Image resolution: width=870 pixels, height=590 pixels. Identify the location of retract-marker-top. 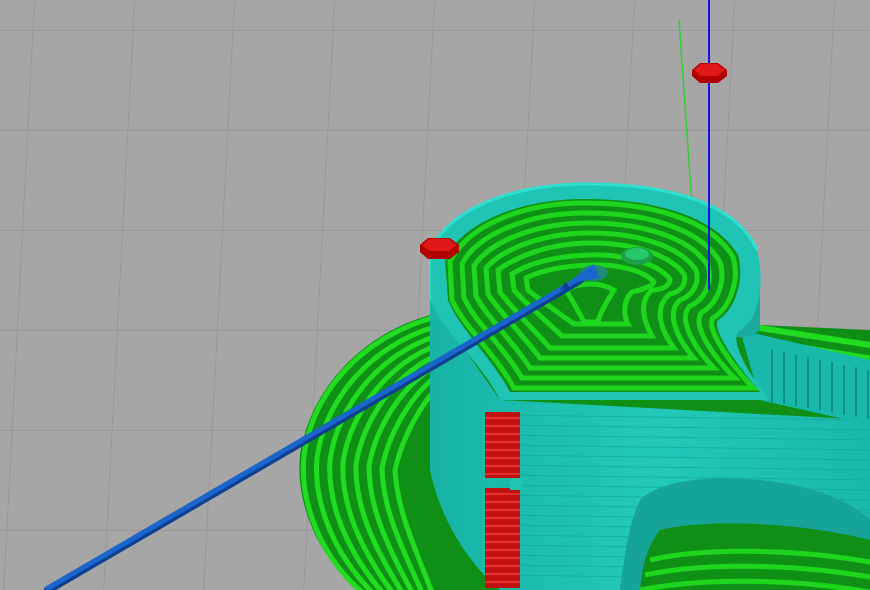
(709, 73).